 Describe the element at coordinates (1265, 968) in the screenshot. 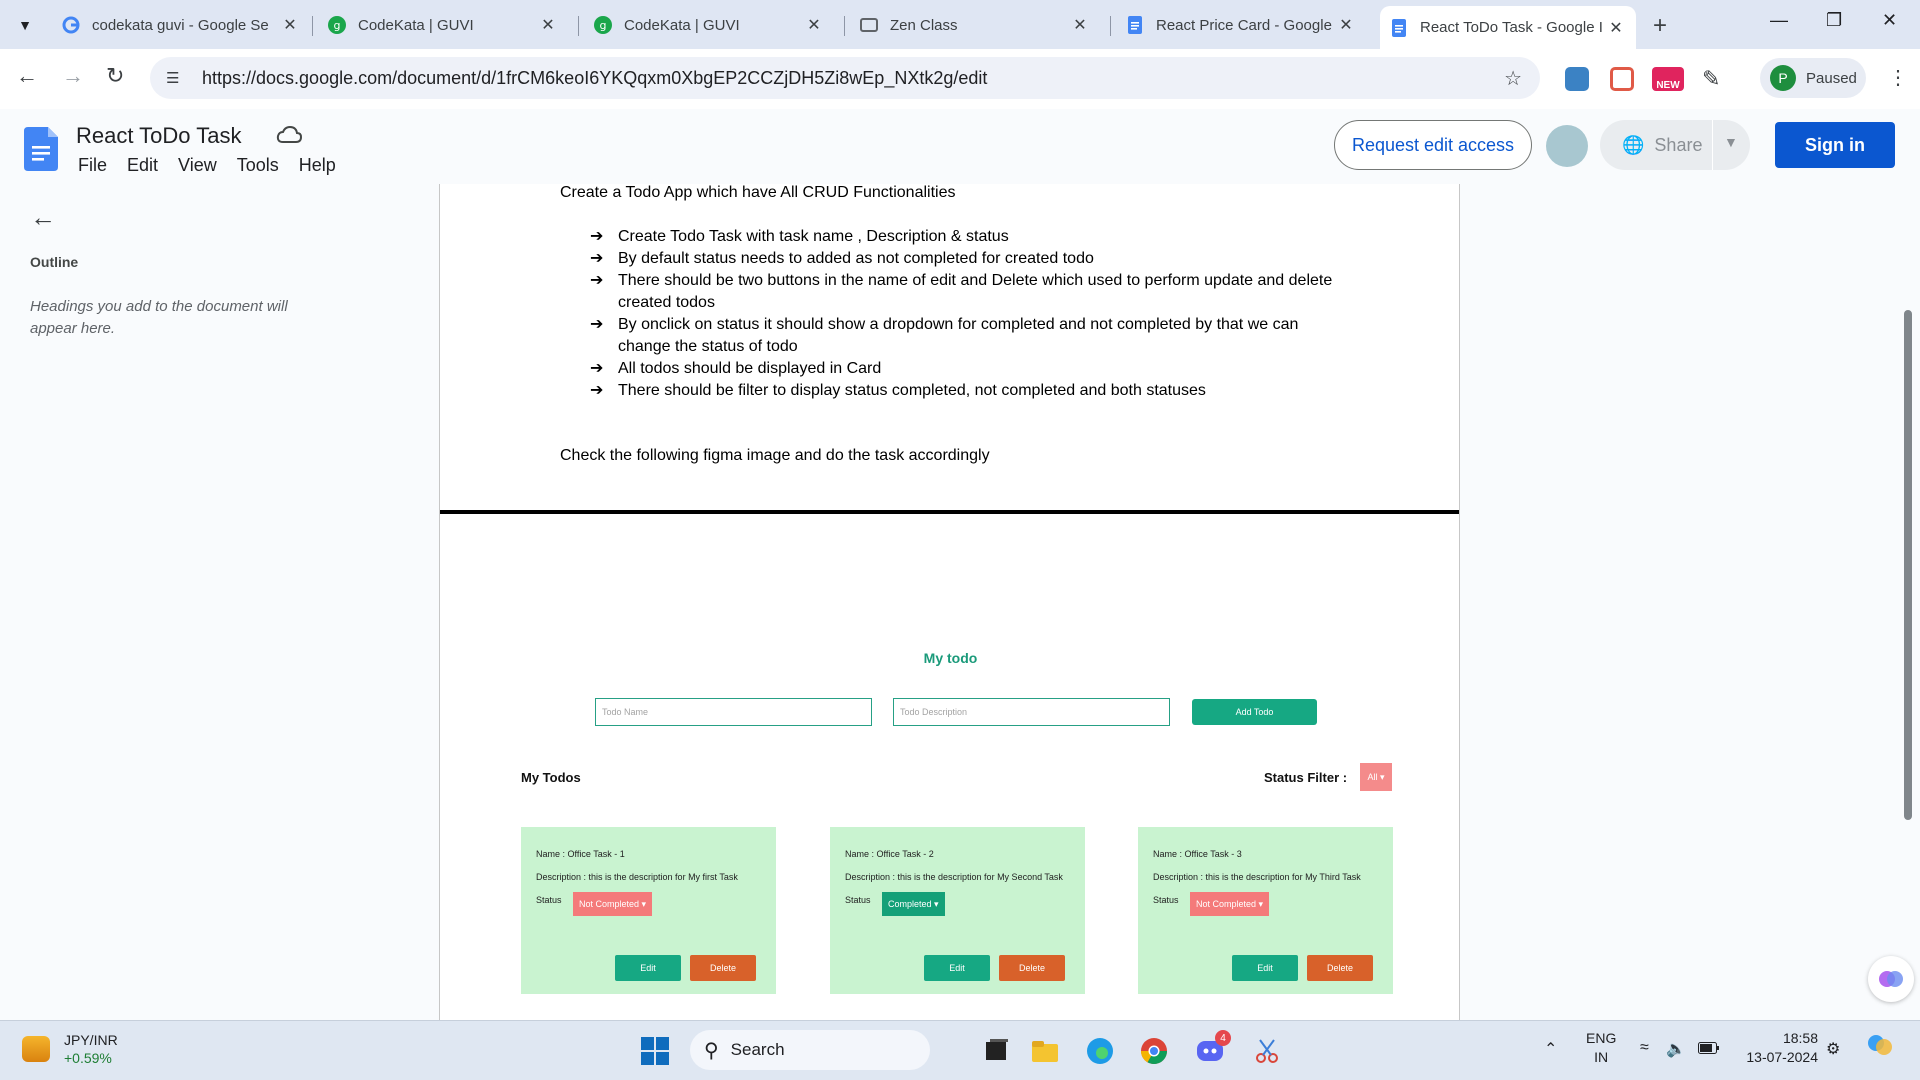

I see `card-edit-button: Edit` at that location.